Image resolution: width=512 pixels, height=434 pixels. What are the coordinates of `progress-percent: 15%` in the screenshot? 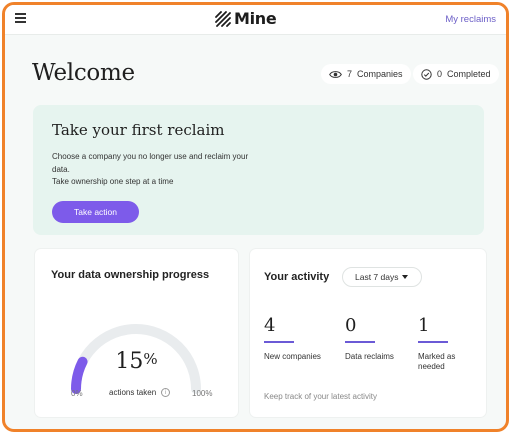 It's located at (136, 361).